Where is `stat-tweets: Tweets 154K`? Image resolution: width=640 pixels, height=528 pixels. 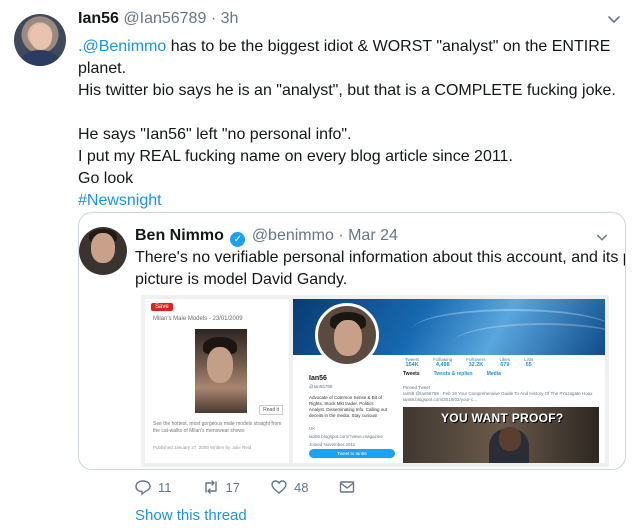 stat-tweets: Tweets 154K is located at coordinates (412, 362).